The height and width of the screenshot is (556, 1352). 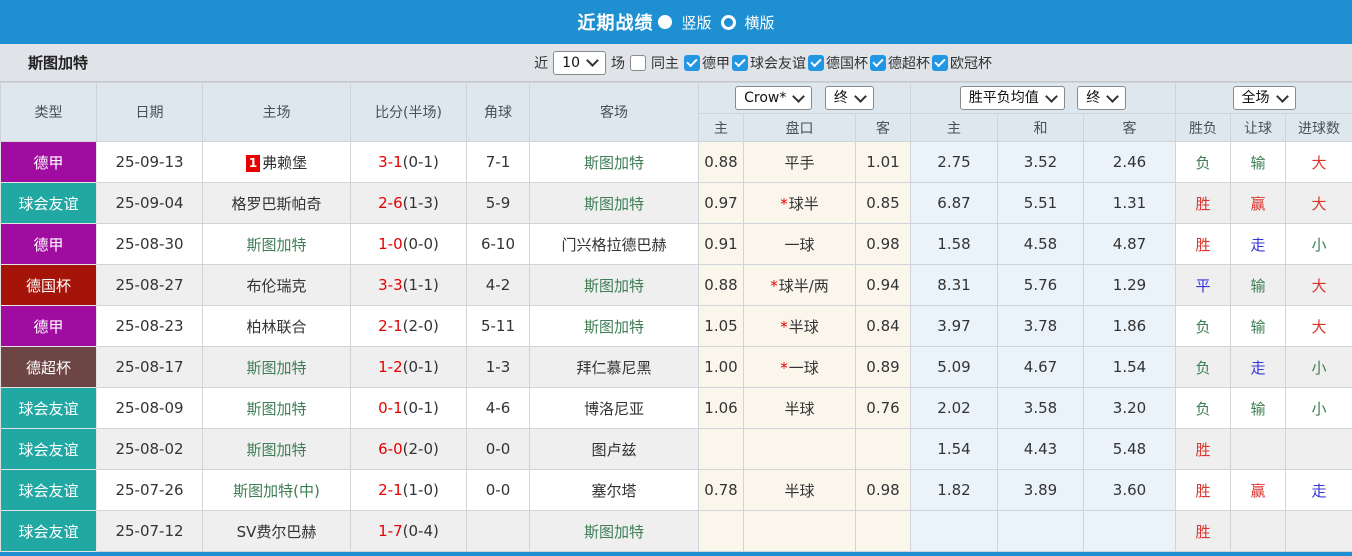 I want to click on league-type-cell: 德超杯, so click(x=49, y=367).